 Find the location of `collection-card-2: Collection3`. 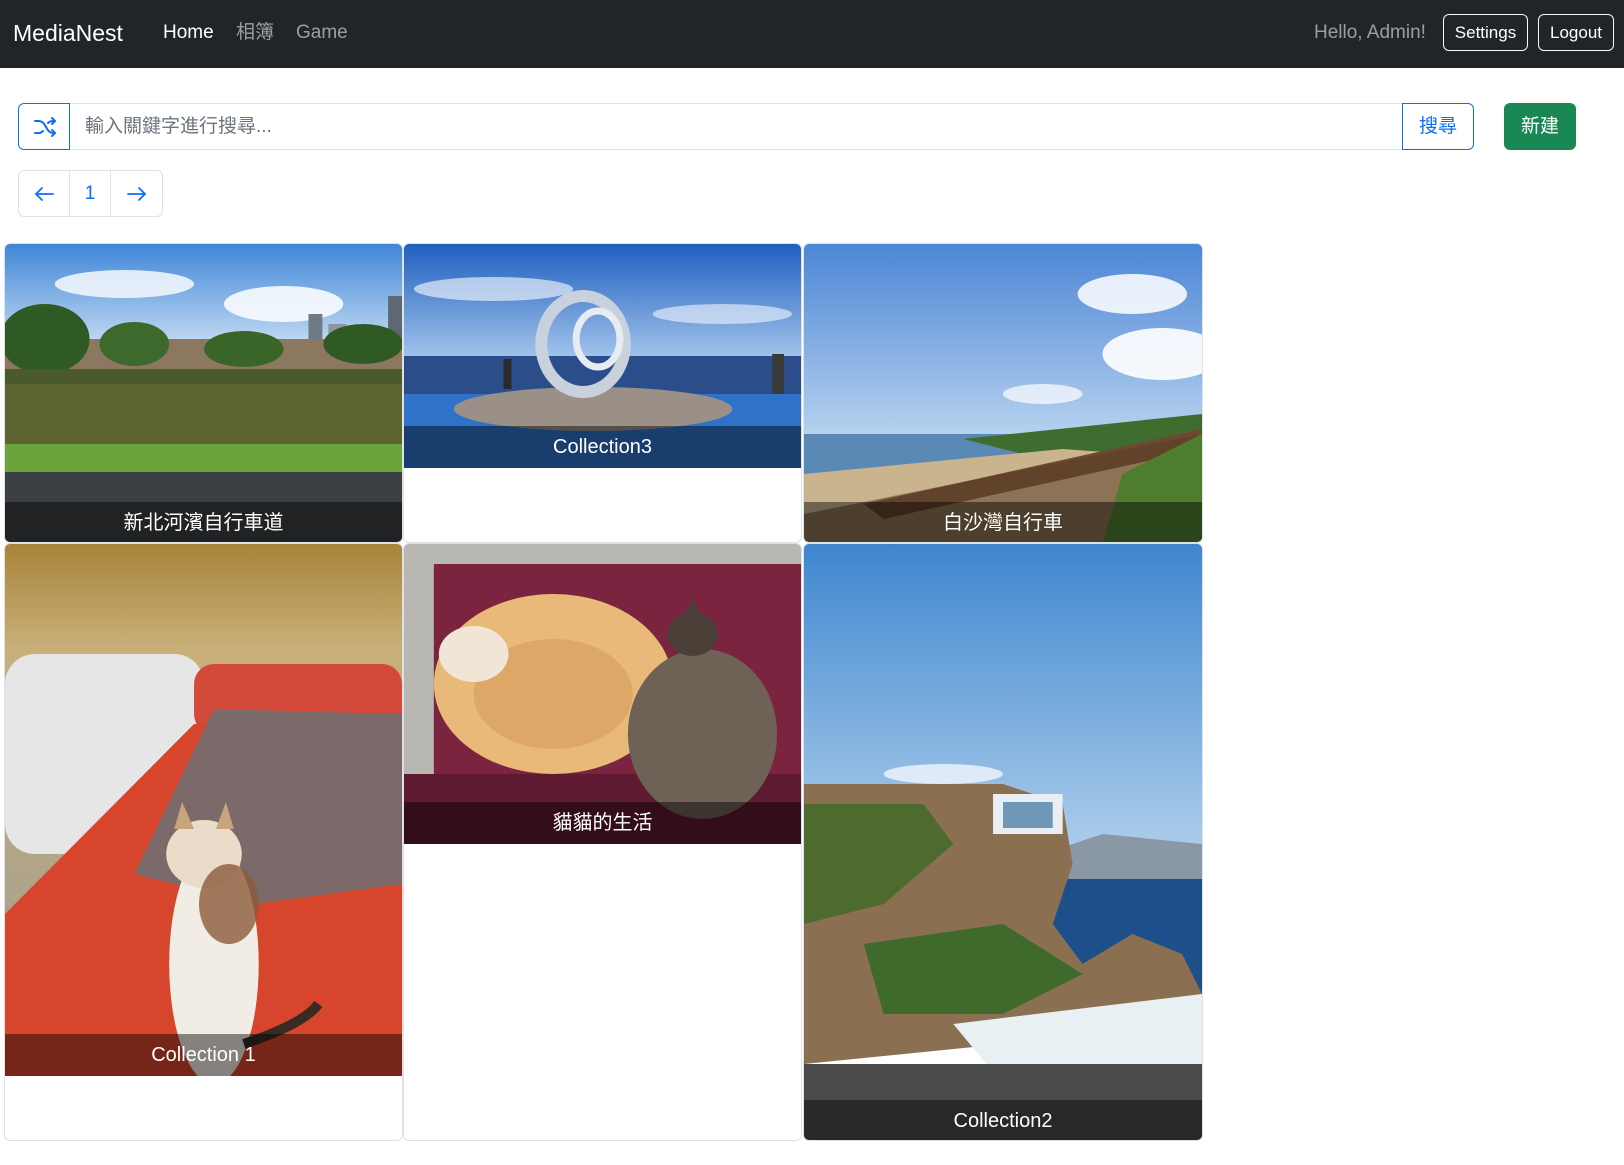

collection-card-2: Collection3 is located at coordinates (602, 393).